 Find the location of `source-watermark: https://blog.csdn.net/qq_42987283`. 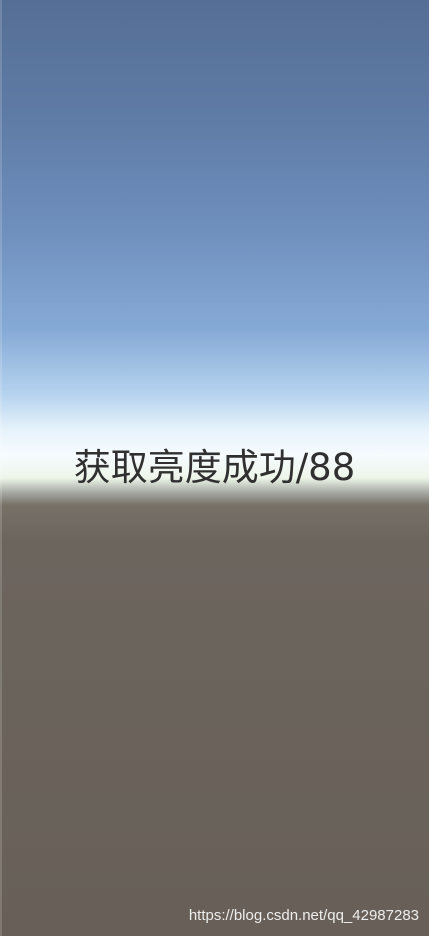

source-watermark: https://blog.csdn.net/qq_42987283 is located at coordinates (303, 915).